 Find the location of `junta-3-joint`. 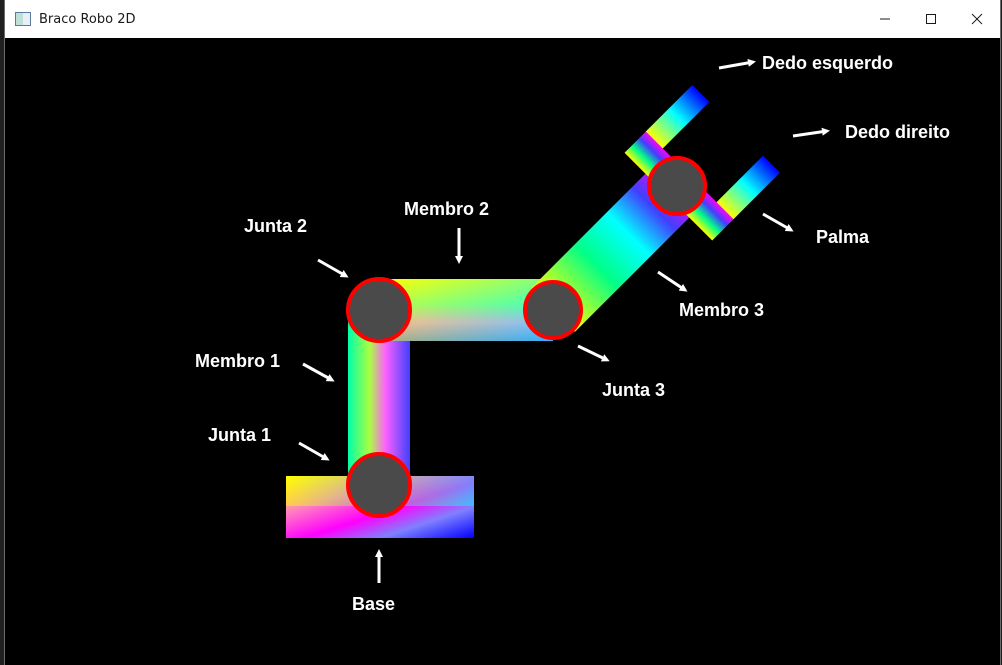

junta-3-joint is located at coordinates (553, 310).